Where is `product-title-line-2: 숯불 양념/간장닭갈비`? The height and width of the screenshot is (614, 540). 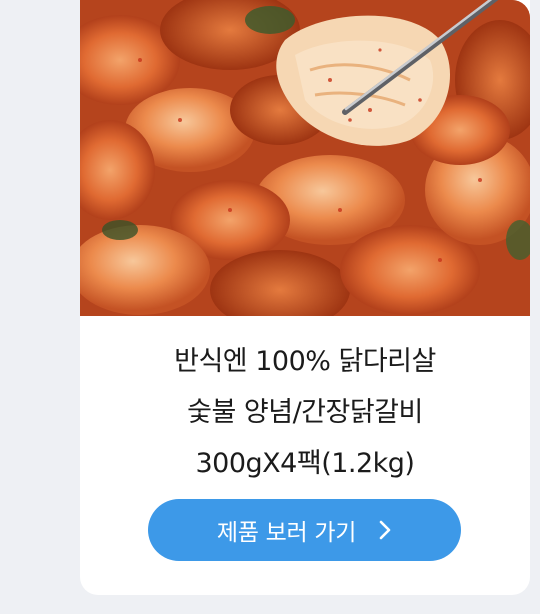 product-title-line-2: 숯불 양념/간장닭갈비 is located at coordinates (305, 412).